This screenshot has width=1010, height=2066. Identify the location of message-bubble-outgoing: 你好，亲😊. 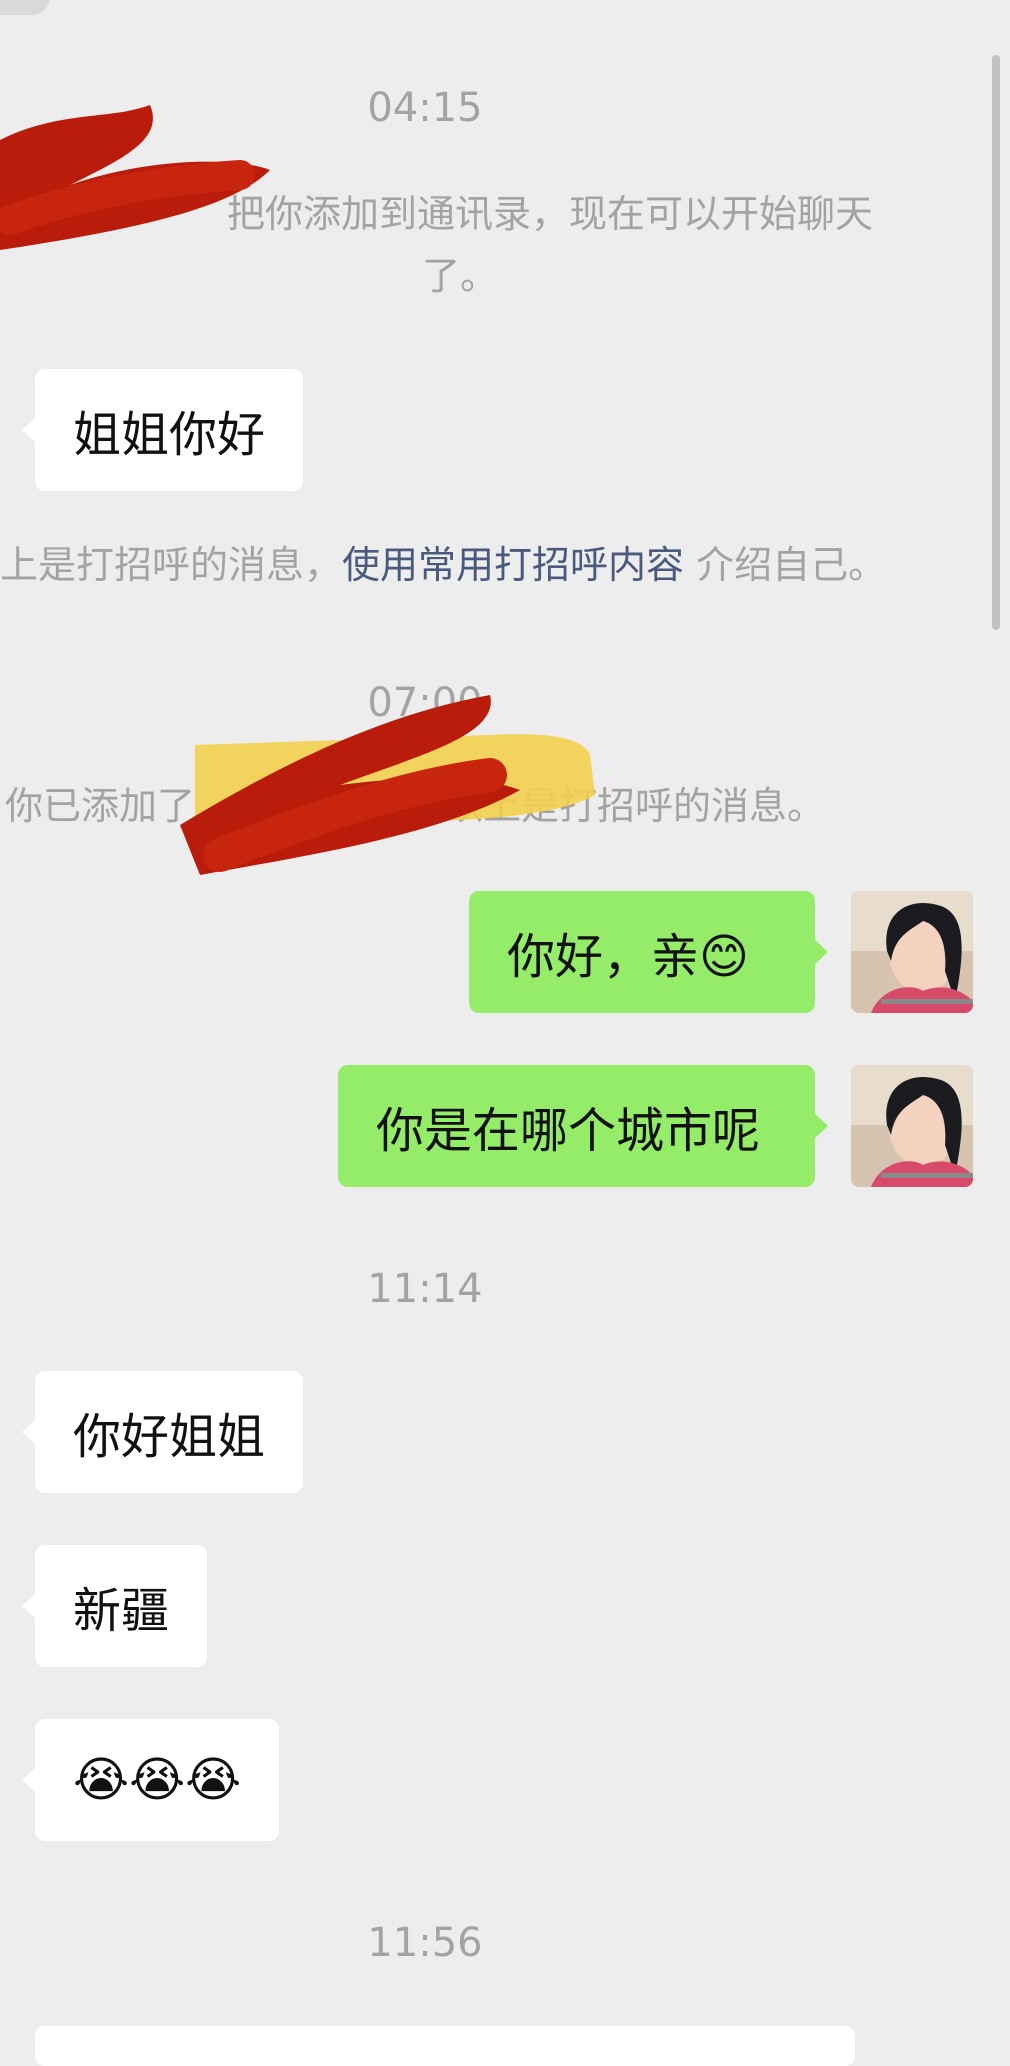
(648, 952).